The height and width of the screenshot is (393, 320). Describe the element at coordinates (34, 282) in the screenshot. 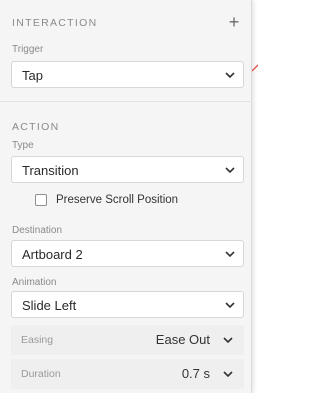

I see `animation-label: Animation` at that location.